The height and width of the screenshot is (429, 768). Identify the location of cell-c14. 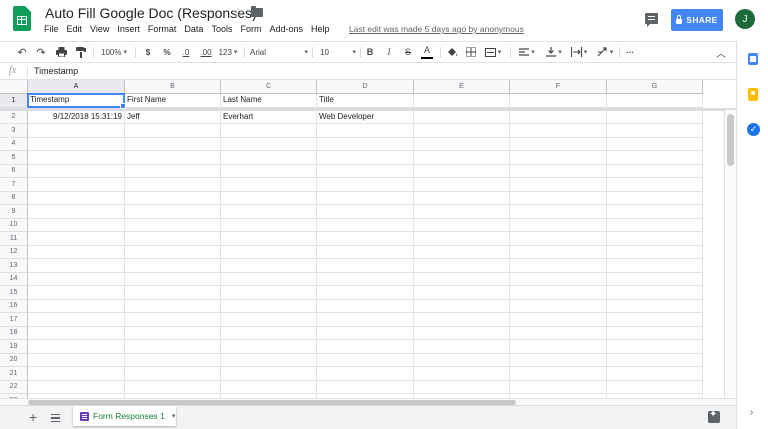
(269, 279).